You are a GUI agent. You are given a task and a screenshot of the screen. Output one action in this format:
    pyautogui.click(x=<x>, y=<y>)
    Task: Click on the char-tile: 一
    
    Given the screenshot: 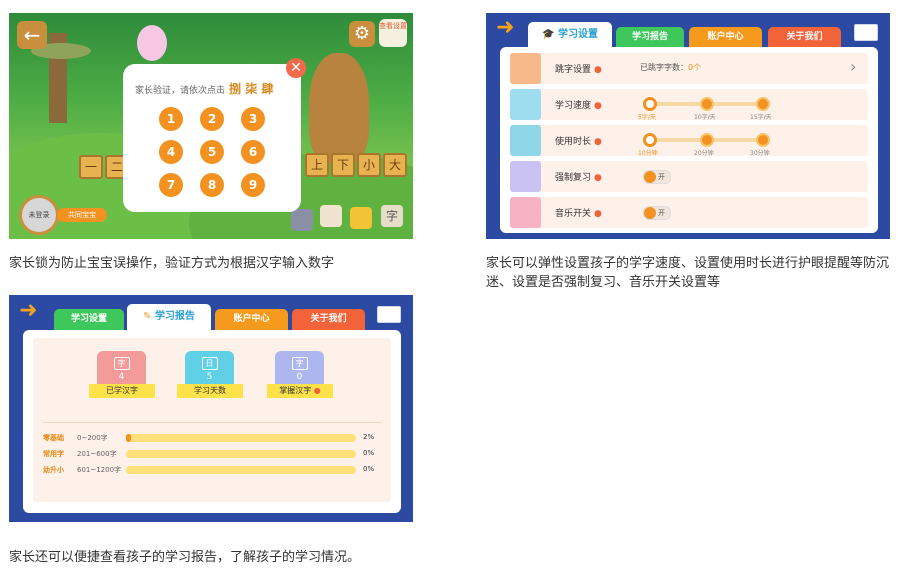 What is the action you would take?
    pyautogui.click(x=91, y=167)
    